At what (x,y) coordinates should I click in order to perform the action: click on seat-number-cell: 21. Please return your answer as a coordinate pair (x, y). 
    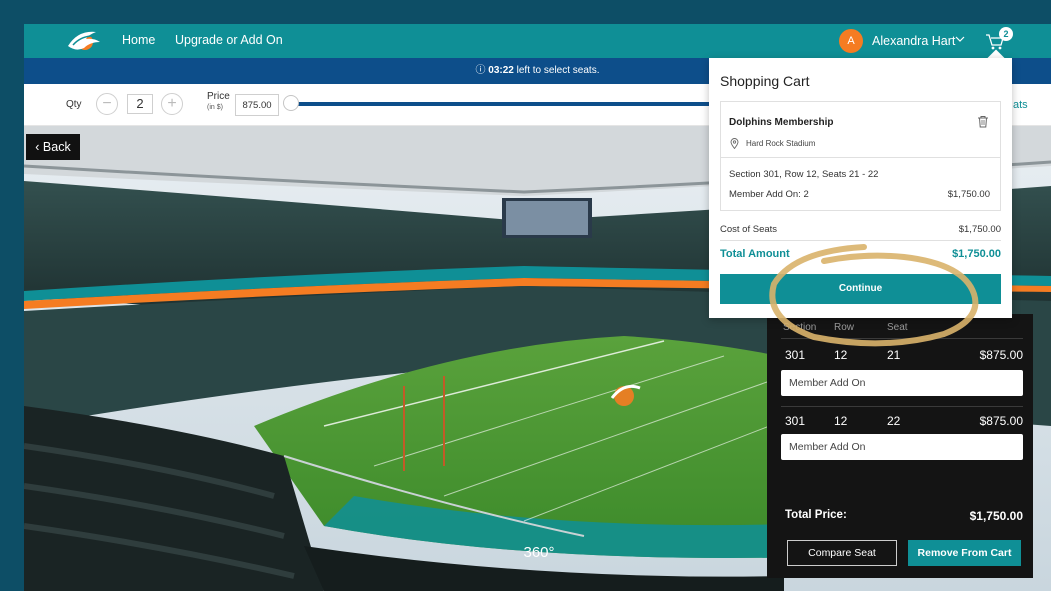
    Looking at the image, I should click on (894, 355).